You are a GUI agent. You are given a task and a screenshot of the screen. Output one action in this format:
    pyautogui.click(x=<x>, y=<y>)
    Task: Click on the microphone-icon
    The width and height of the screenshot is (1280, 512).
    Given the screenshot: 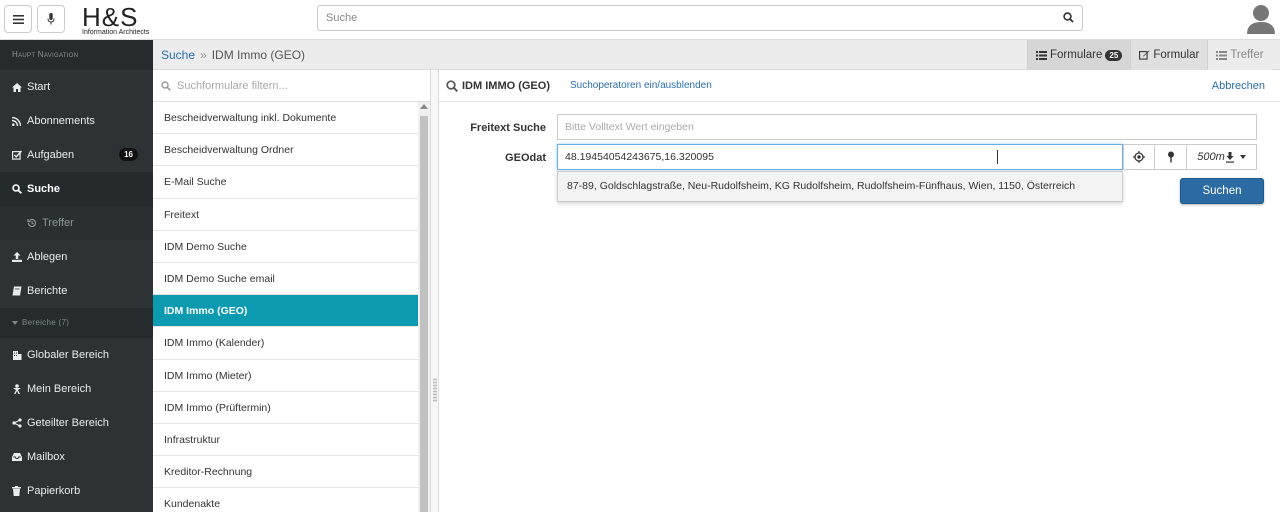 What is the action you would take?
    pyautogui.click(x=51, y=19)
    